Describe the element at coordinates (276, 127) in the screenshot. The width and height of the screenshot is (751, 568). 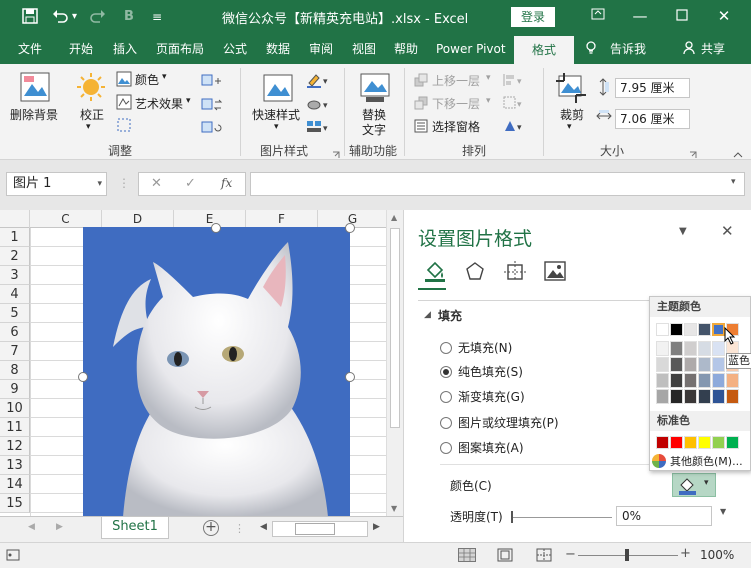
I see `quick-styles-dropdown-icon: ▾` at that location.